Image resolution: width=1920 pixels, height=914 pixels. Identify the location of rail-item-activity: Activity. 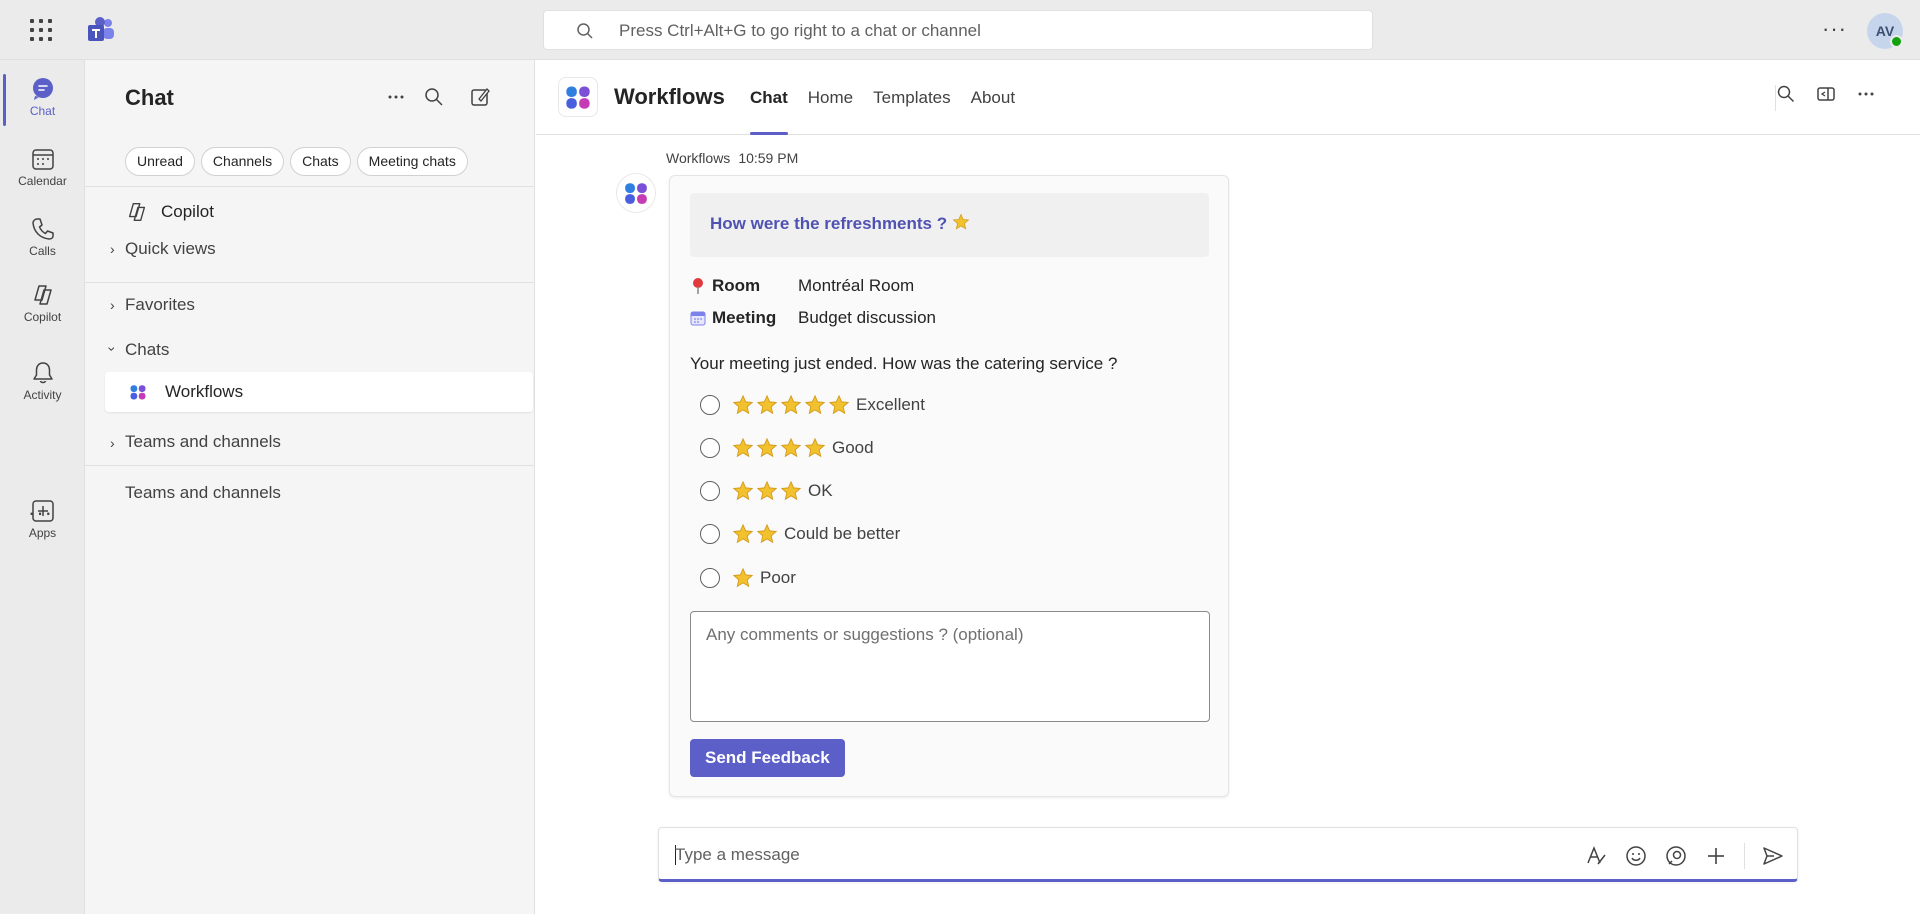
(42, 382).